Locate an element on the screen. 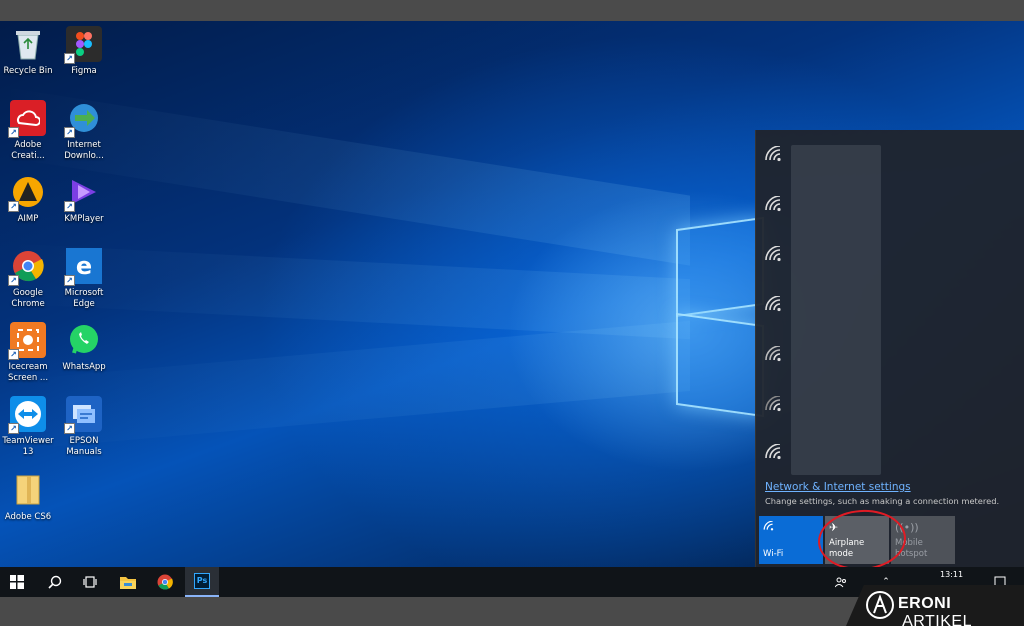 This screenshot has width=1024, height=626. icon-label: Figma is located at coordinates (84, 71).